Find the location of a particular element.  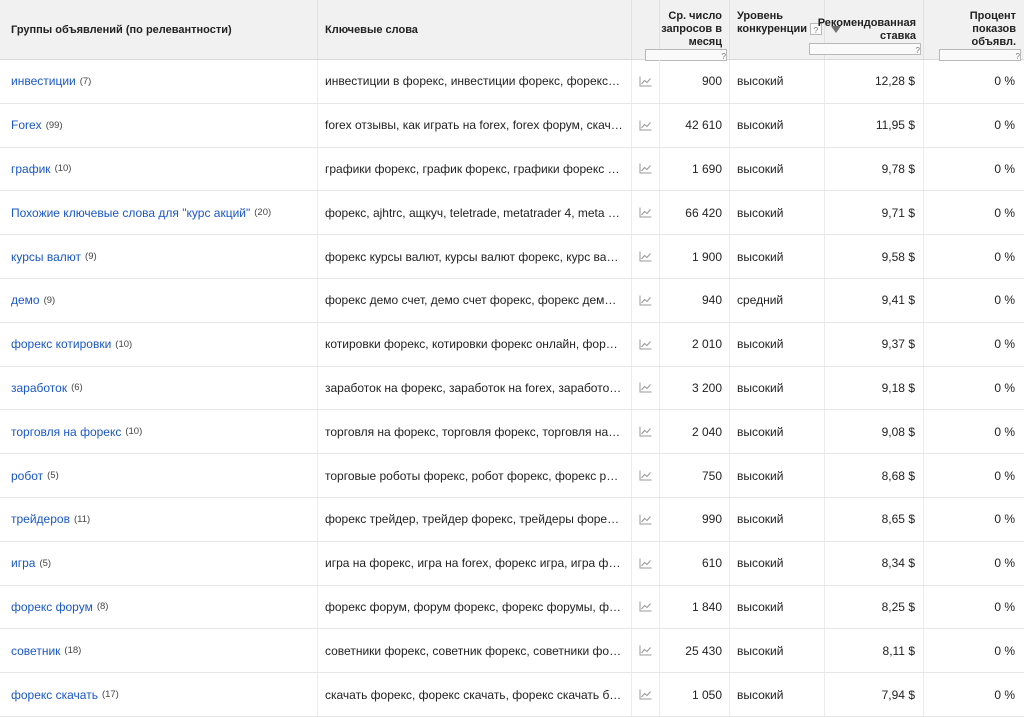

avg-searches-value: 25 430 is located at coordinates (703, 650).